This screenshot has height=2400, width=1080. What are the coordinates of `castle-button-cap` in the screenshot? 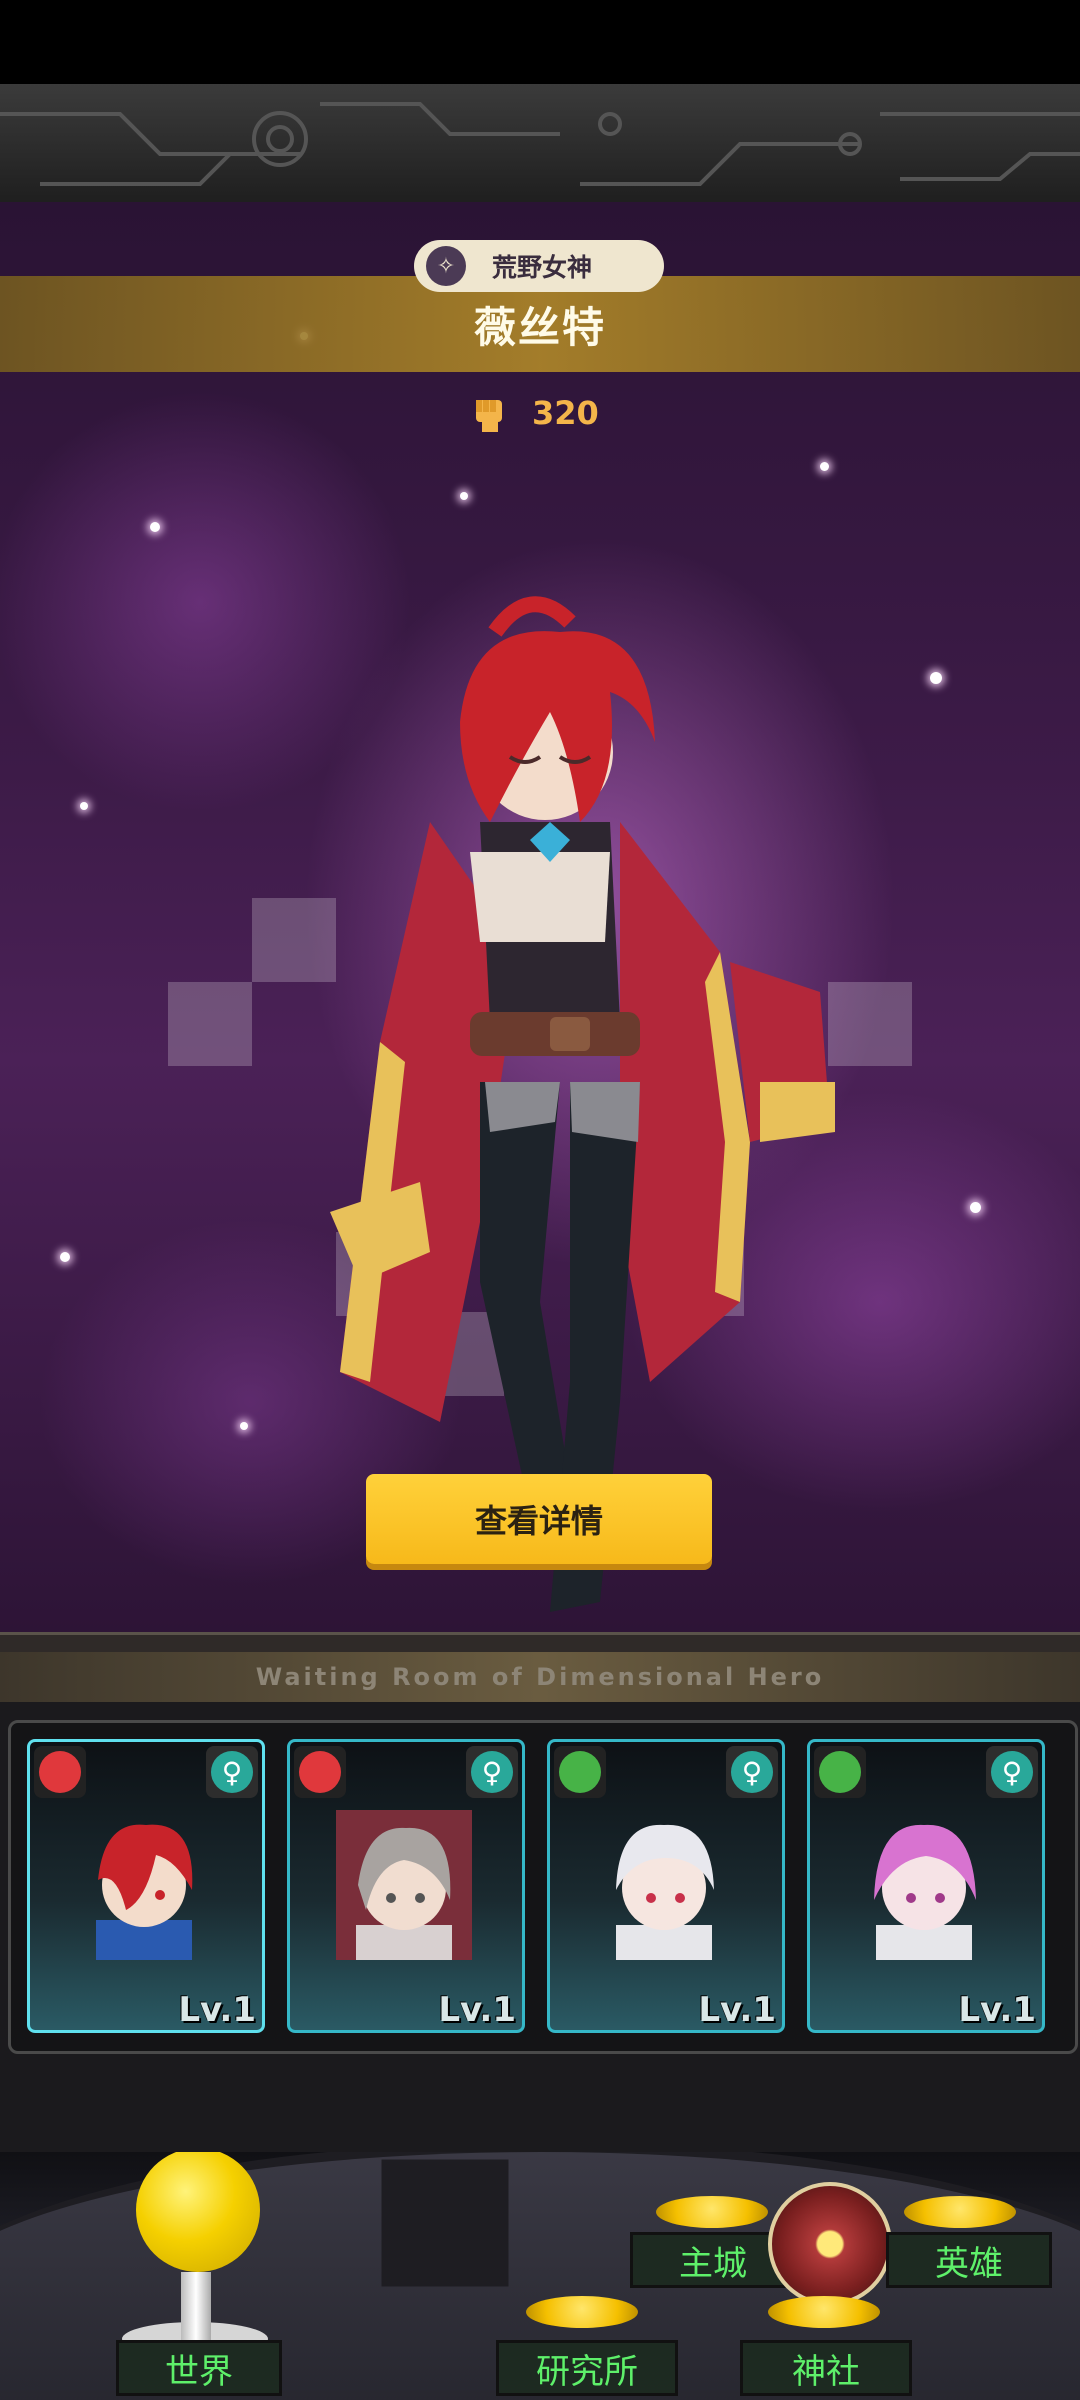 It's located at (712, 2212).